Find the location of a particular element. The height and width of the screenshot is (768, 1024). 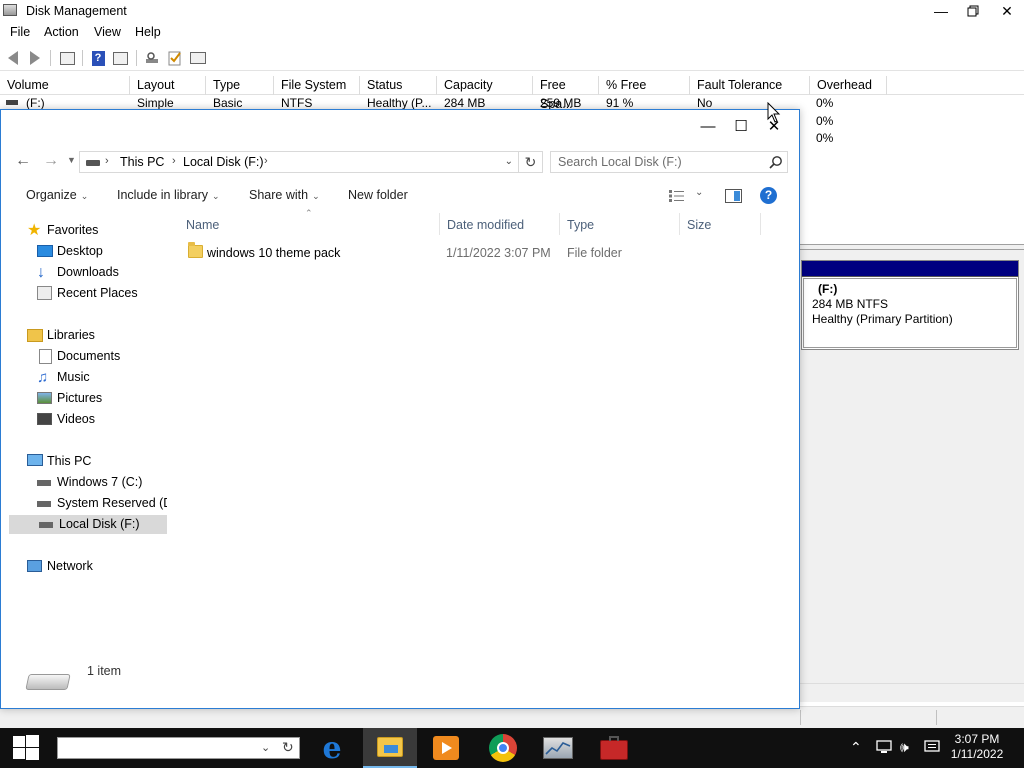

explorer-maximize-button: ☐ is located at coordinates (741, 127).